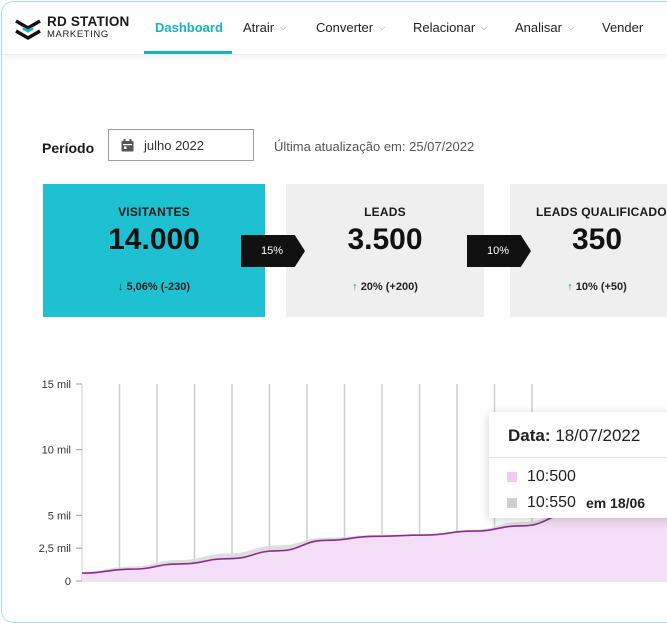 This screenshot has height=623, width=667. Describe the element at coordinates (68, 582) in the screenshot. I see `y-tick-label: 0` at that location.